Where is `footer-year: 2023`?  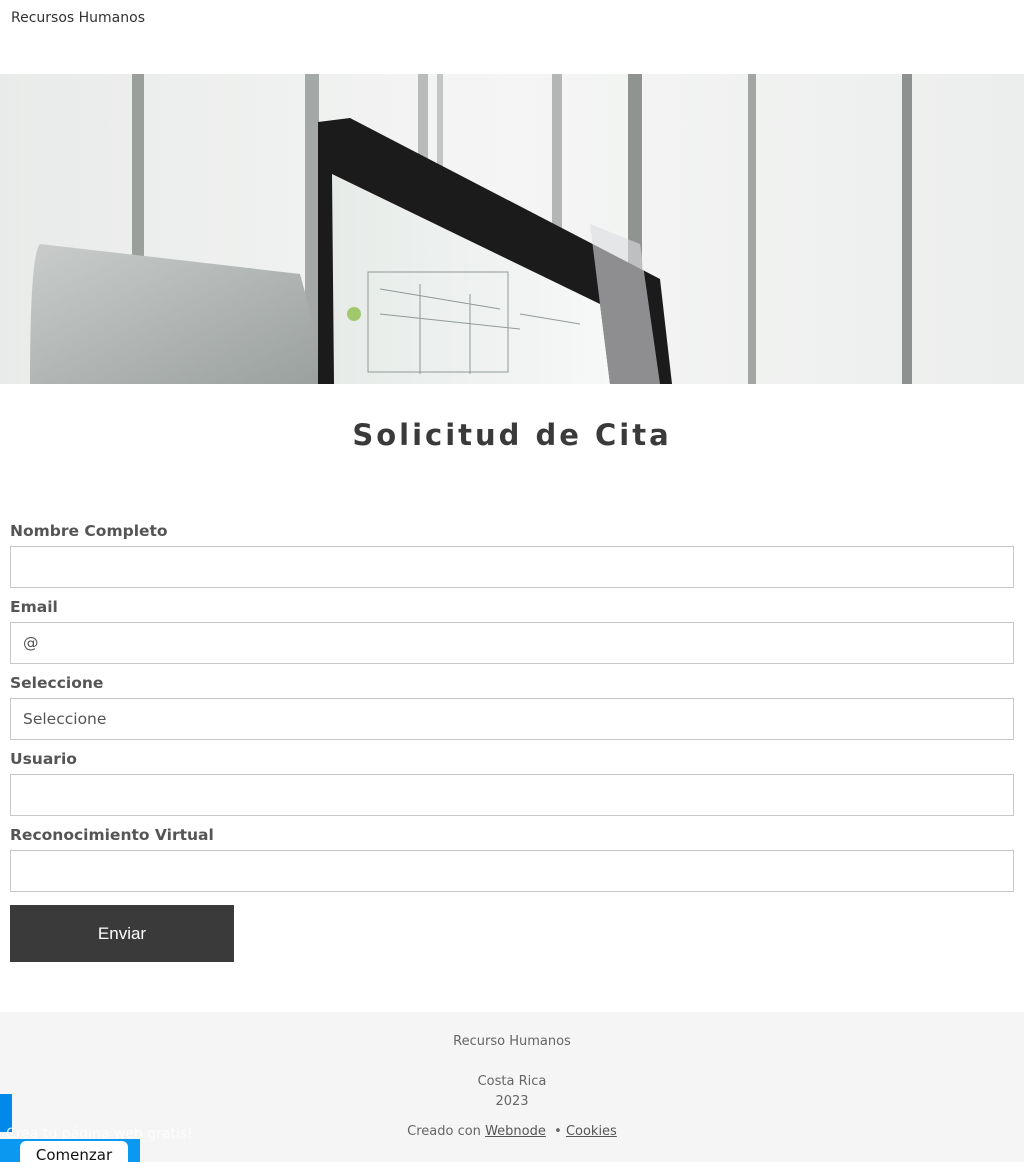 footer-year: 2023 is located at coordinates (512, 1101).